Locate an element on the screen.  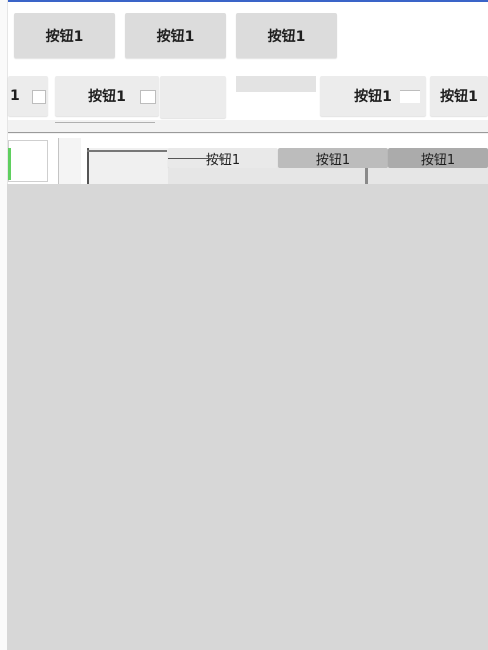
glitch-band is located at coordinates (328, 176).